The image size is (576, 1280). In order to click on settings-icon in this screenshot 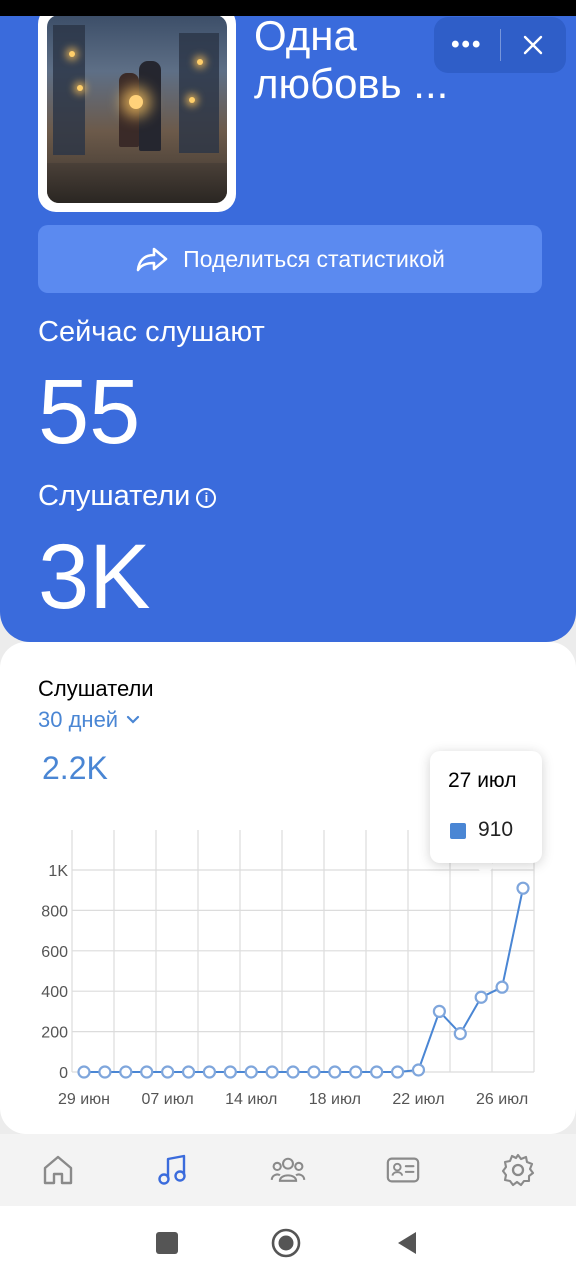, I will do `click(518, 1170)`.